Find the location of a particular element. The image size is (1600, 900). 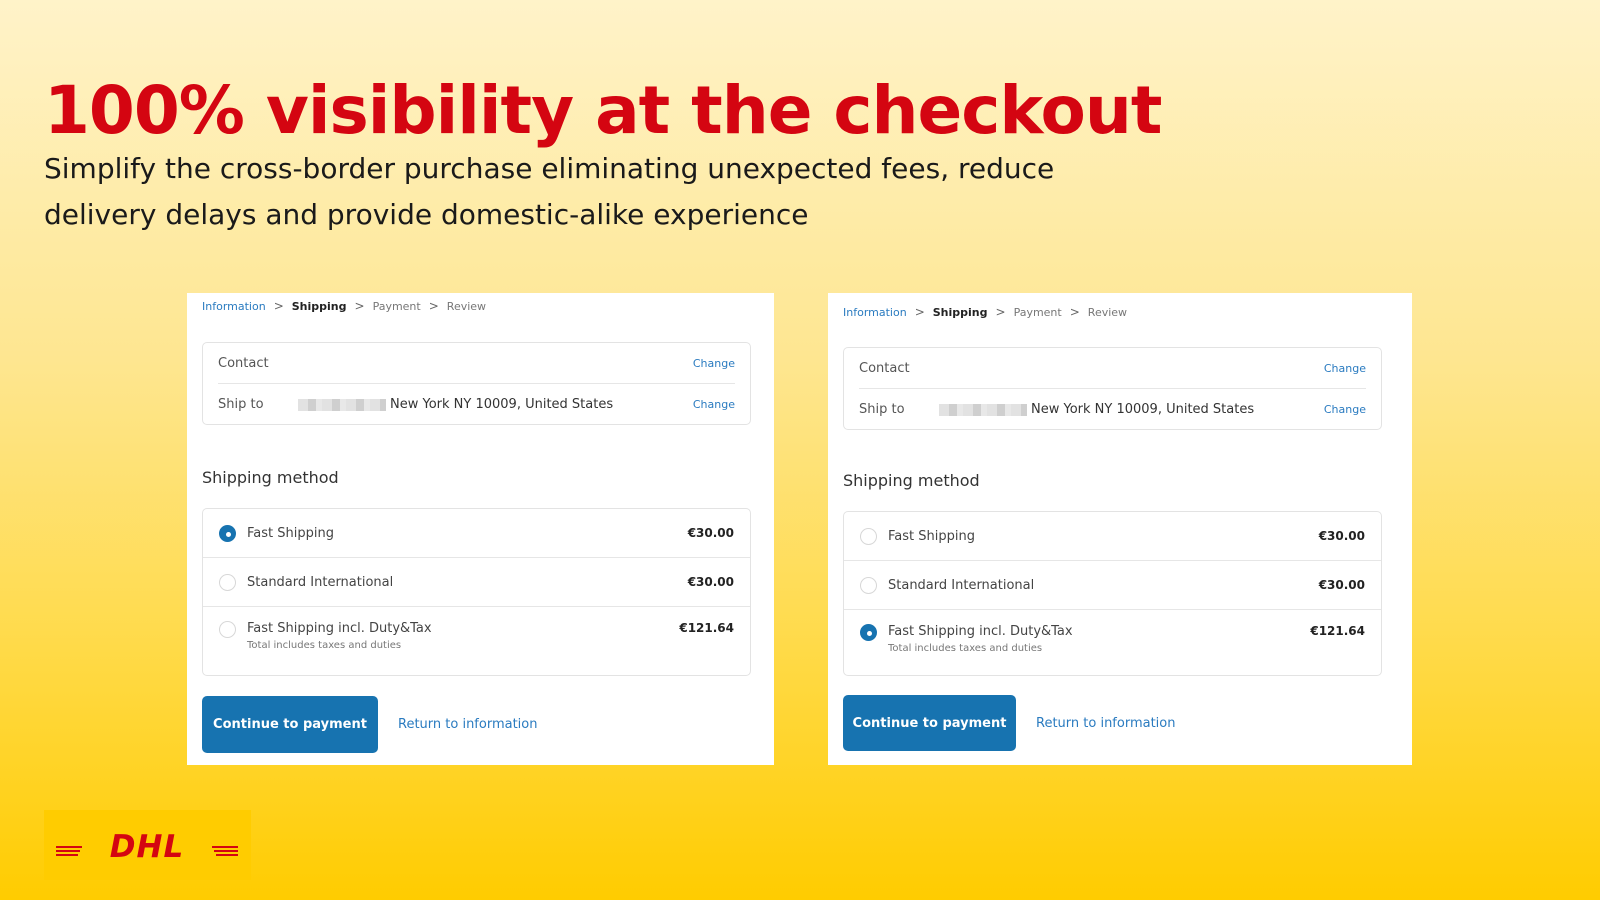

headline: 100% visibility at the checkout is located at coordinates (603, 110).